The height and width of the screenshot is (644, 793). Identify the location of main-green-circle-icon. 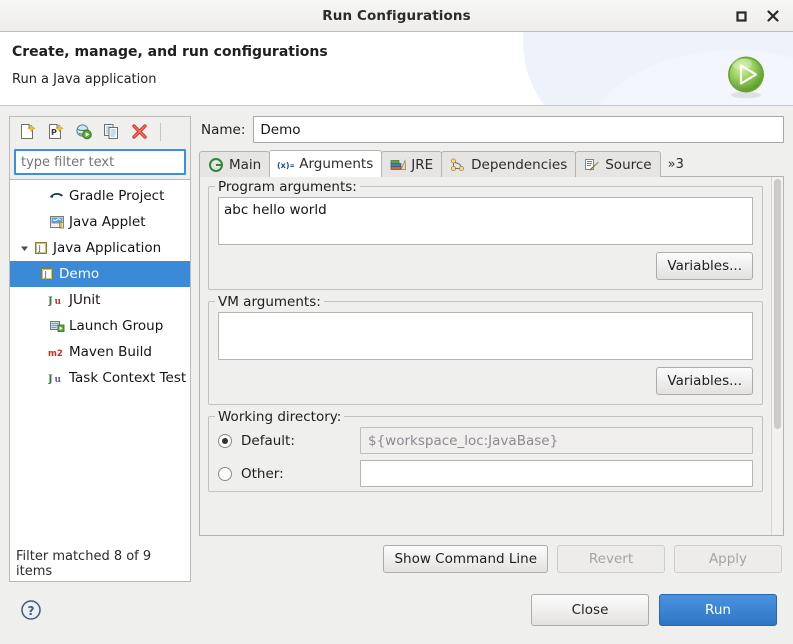
(215, 165).